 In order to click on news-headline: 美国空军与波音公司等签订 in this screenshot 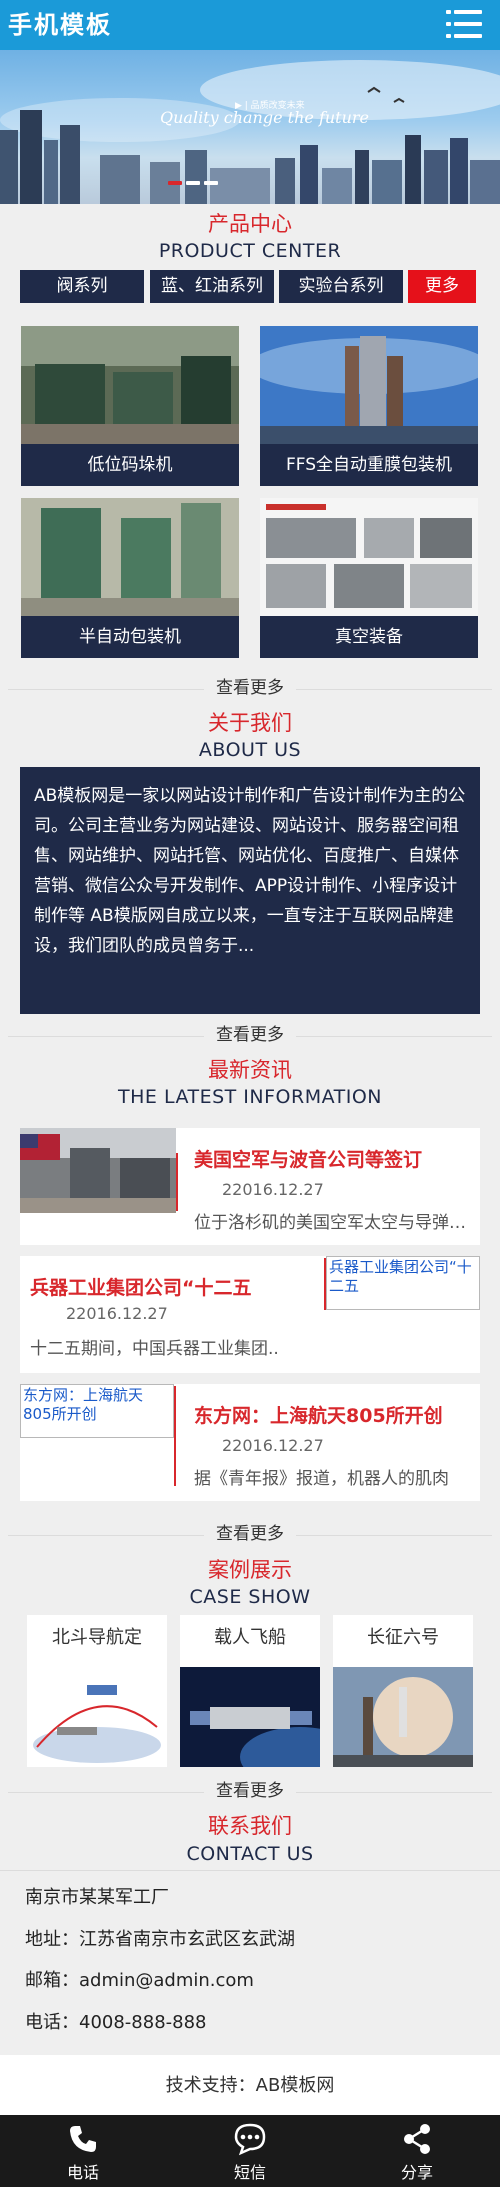, I will do `click(334, 1158)`.